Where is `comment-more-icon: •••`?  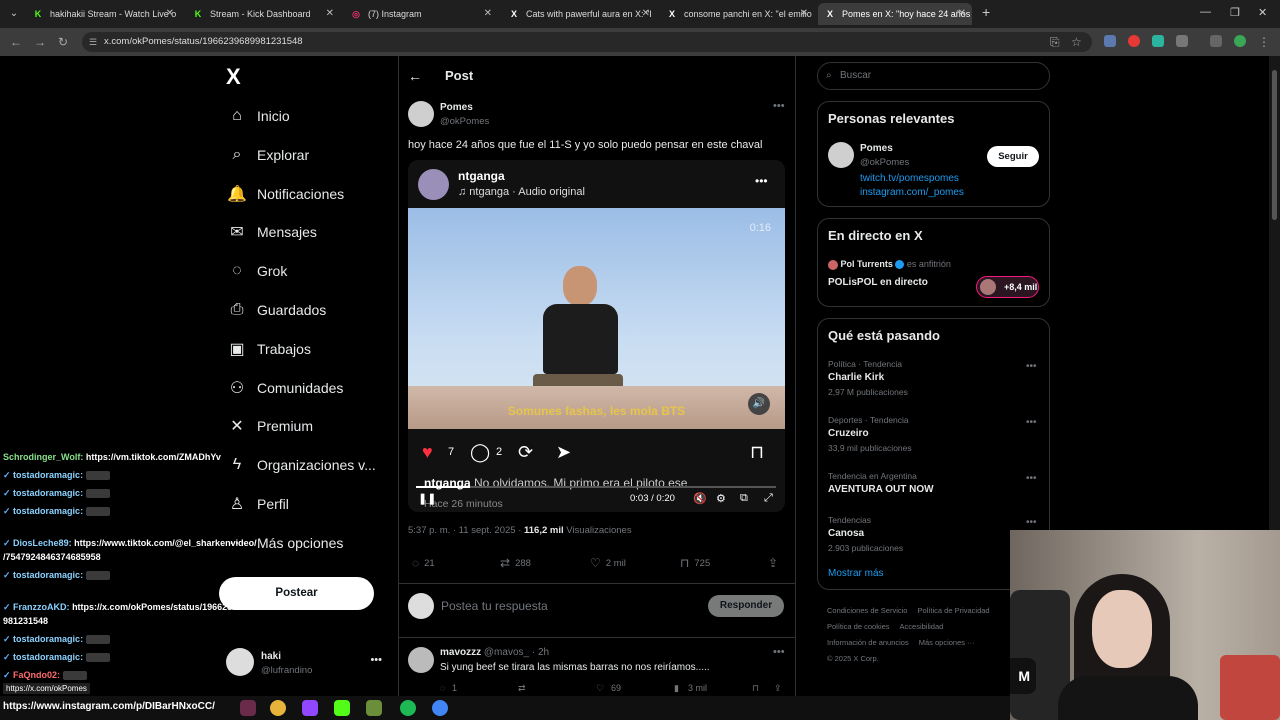
comment-more-icon: ••• is located at coordinates (779, 652).